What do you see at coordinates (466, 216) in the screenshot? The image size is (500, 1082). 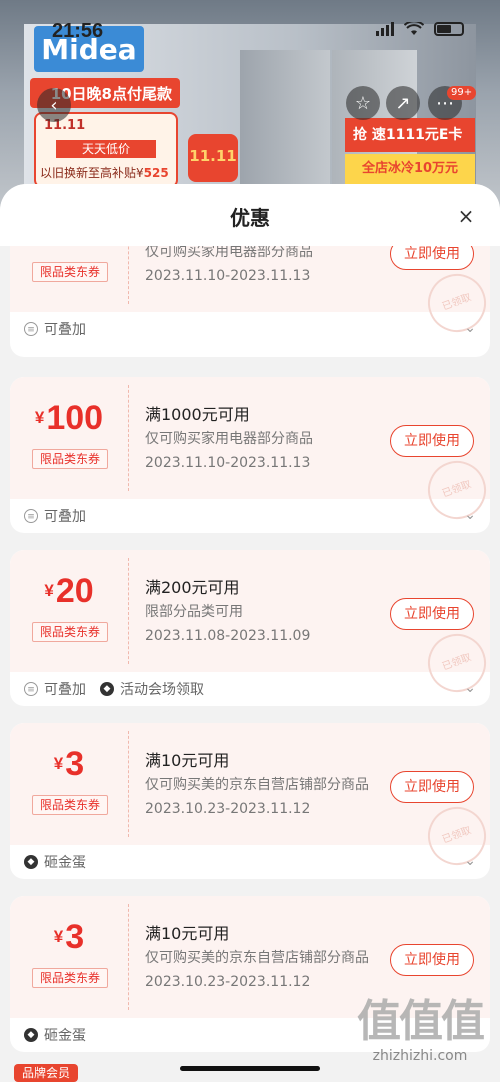 I see `close-icon: ×` at bounding box center [466, 216].